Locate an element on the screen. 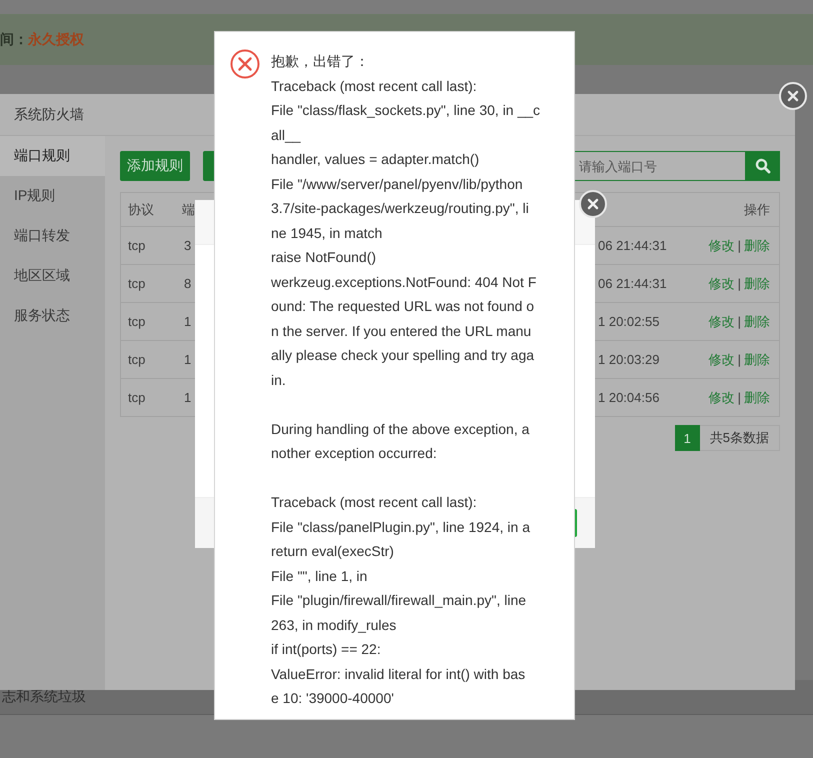 The width and height of the screenshot is (813, 758). close-button is located at coordinates (793, 96).